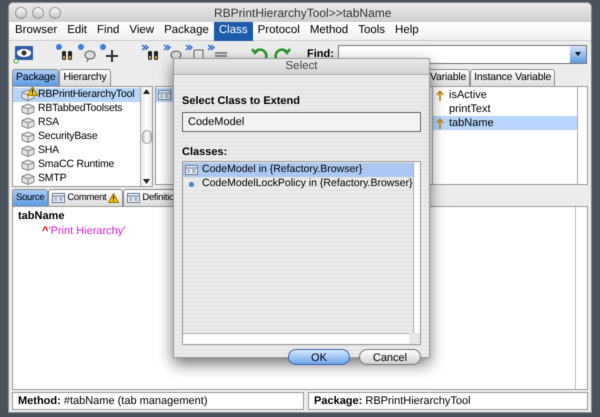 Image resolution: width=600 pixels, height=417 pixels. Describe the element at coordinates (320, 53) in the screenshot. I see `find-label: Find:` at that location.